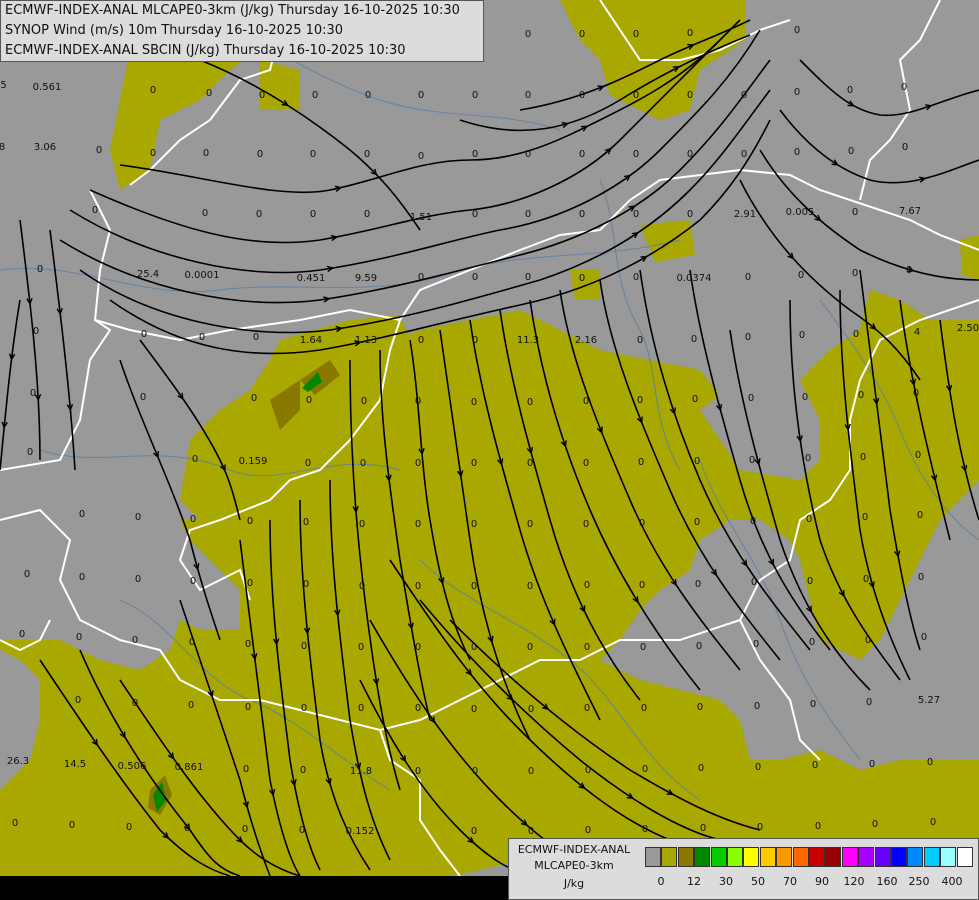 The image size is (979, 900). I want to click on cin-value-label: 0.0001, so click(202, 275).